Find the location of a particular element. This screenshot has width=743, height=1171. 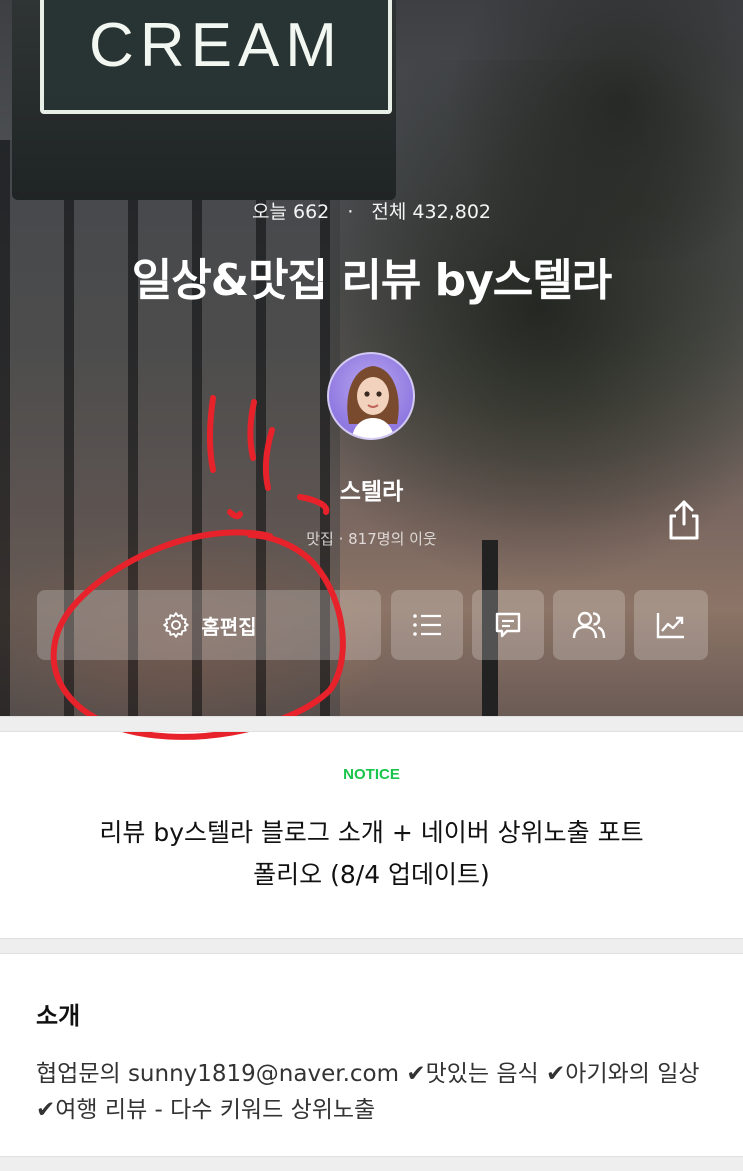

neighbors-button is located at coordinates (589, 625).